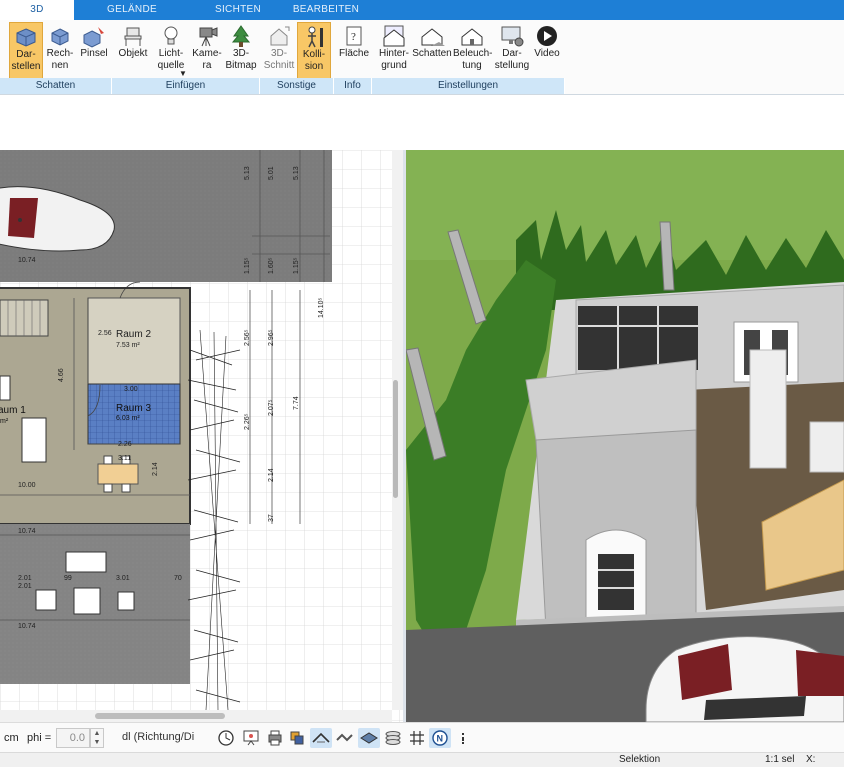 The width and height of the screenshot is (844, 767). What do you see at coordinates (93, 37) in the screenshot?
I see `brush-cube-icon` at bounding box center [93, 37].